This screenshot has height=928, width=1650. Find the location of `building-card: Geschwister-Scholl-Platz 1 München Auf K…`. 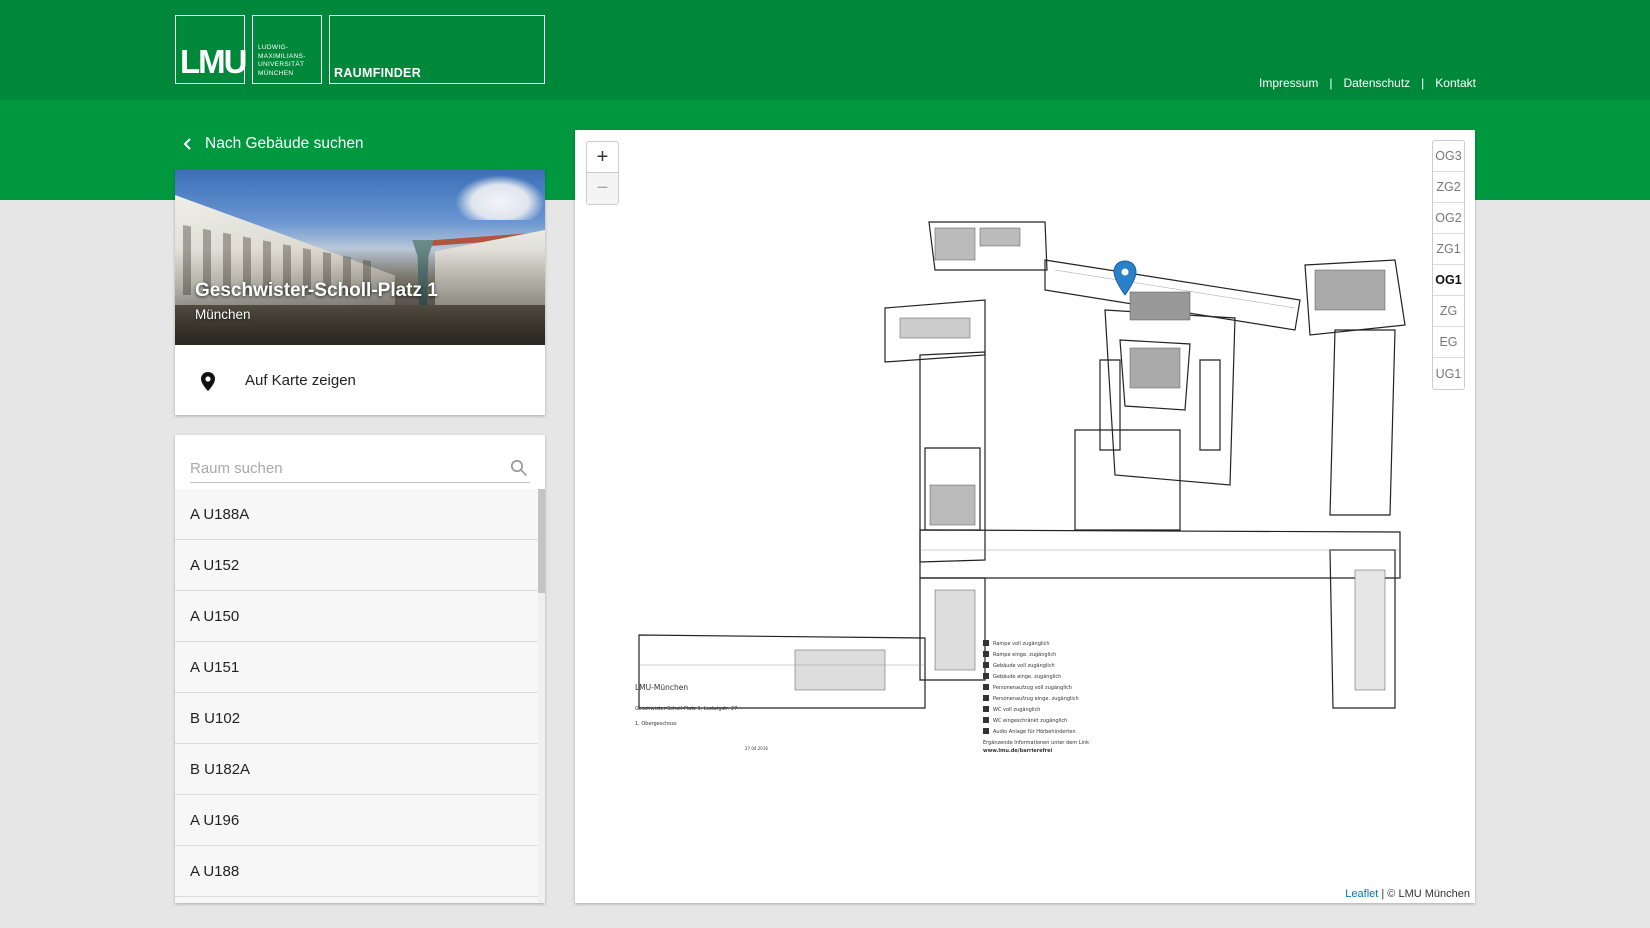

building-card: Geschwister-Scholl-Platz 1 München Auf K… is located at coordinates (360, 292).